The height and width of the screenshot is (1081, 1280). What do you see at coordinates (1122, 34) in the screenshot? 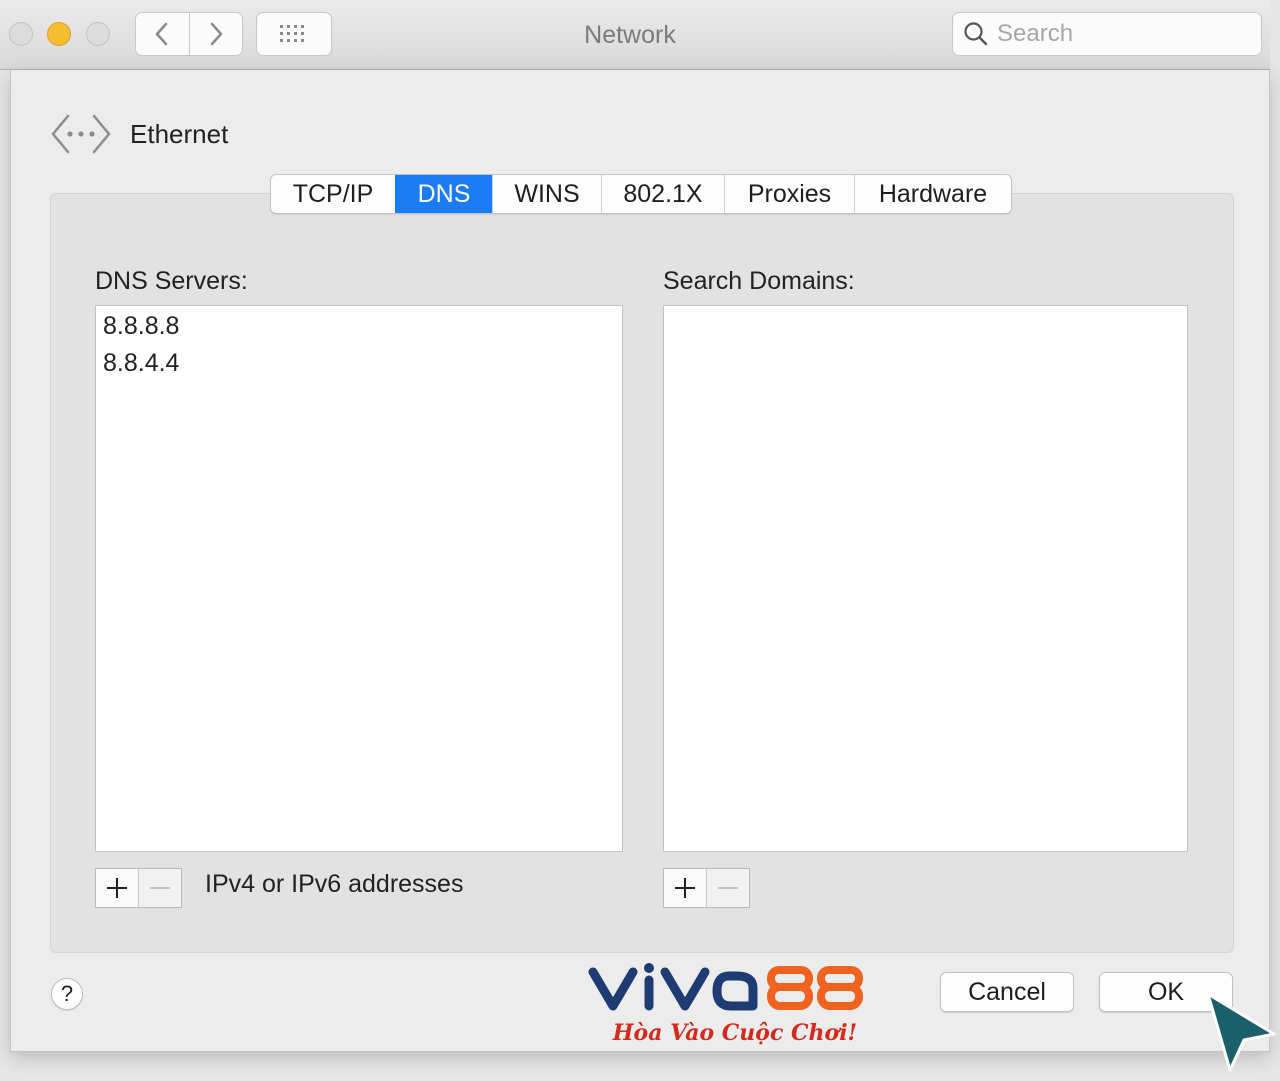
I see `search-input` at bounding box center [1122, 34].